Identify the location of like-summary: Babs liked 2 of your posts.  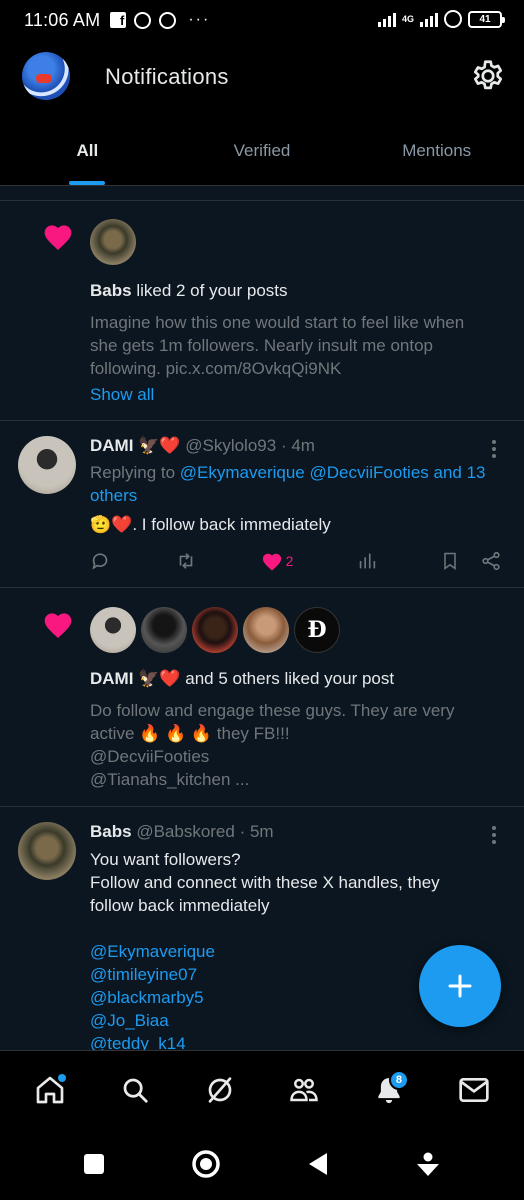
(189, 290).